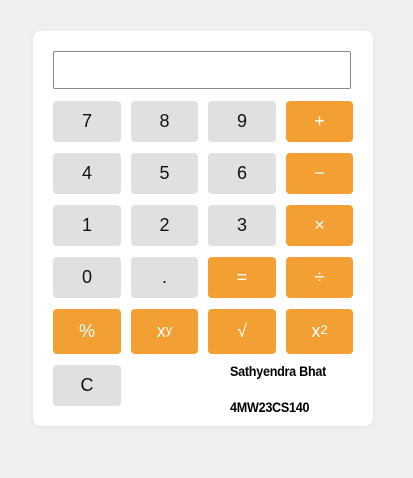  Describe the element at coordinates (161, 331) in the screenshot. I see `power-base-label: x` at that location.